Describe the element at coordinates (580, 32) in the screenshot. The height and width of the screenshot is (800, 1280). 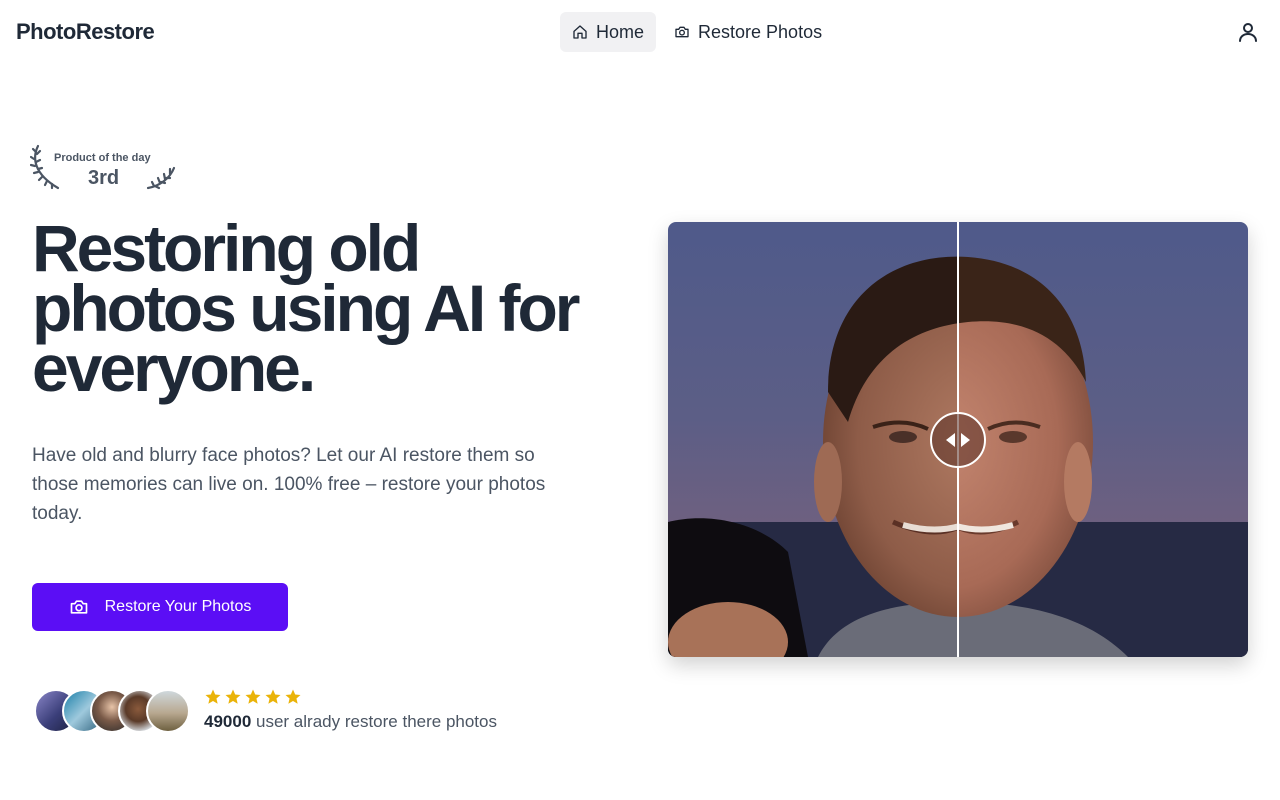
I see `home-icon` at that location.